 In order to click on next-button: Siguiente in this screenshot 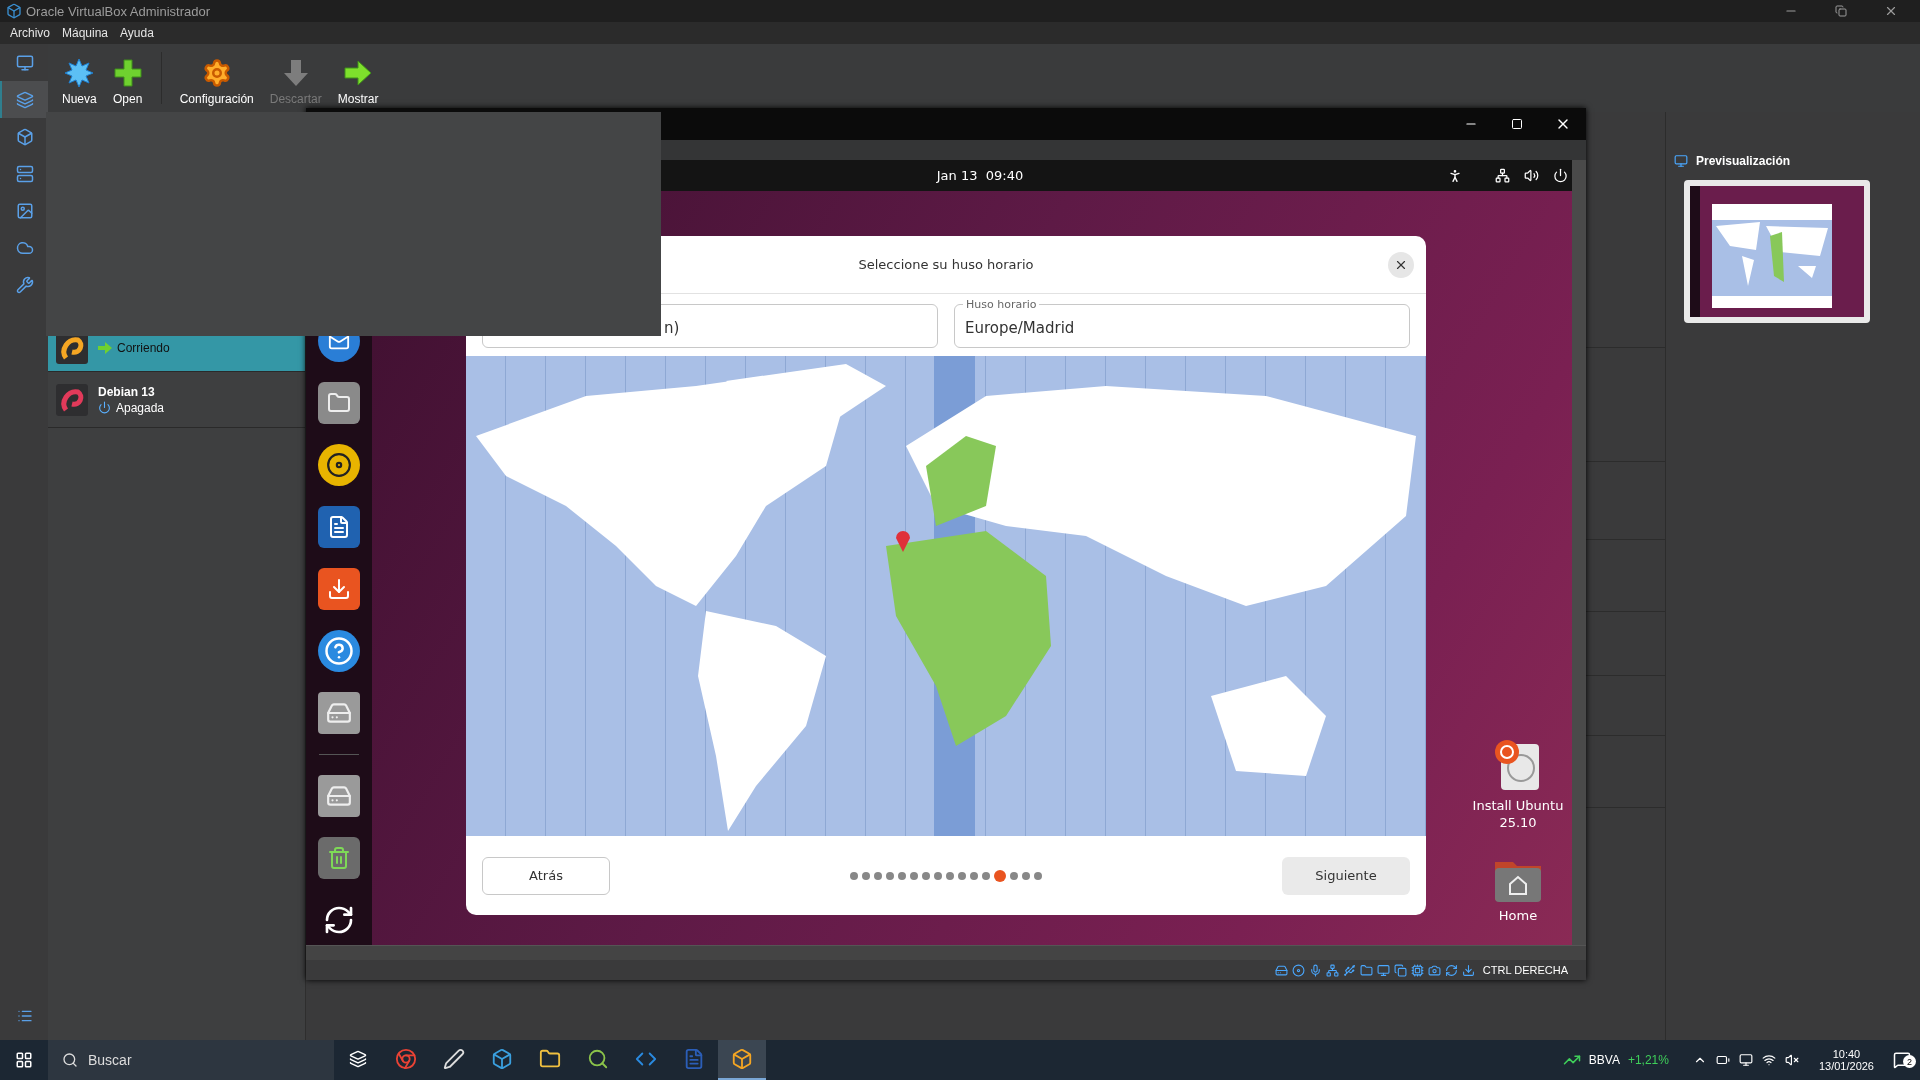, I will do `click(1346, 875)`.